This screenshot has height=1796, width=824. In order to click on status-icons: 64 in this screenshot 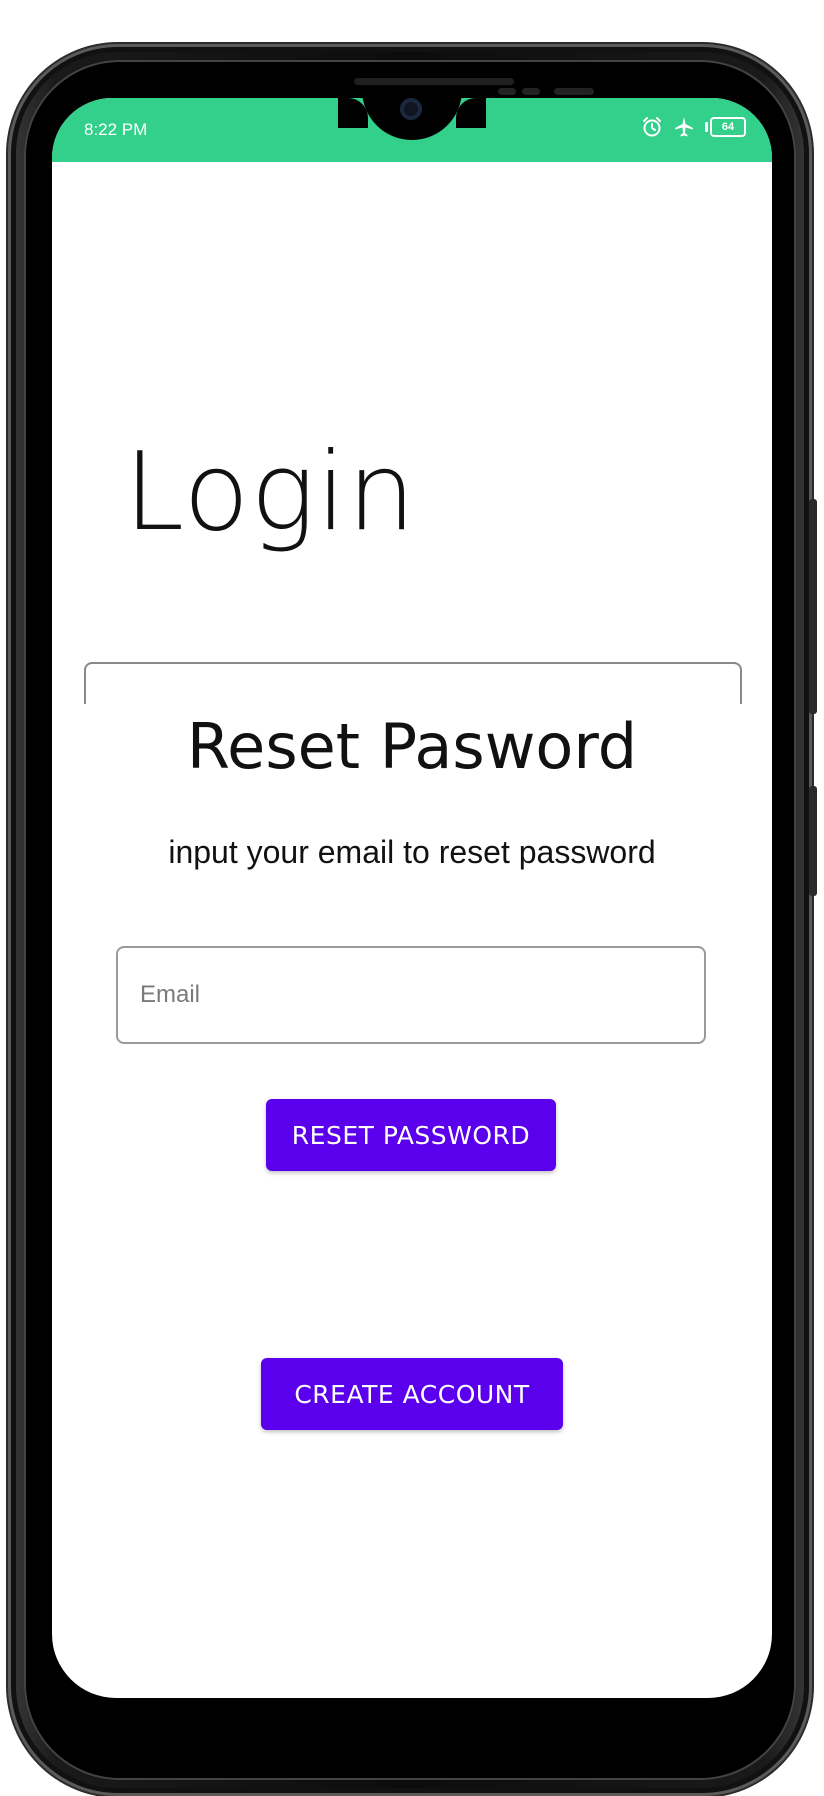, I will do `click(693, 127)`.